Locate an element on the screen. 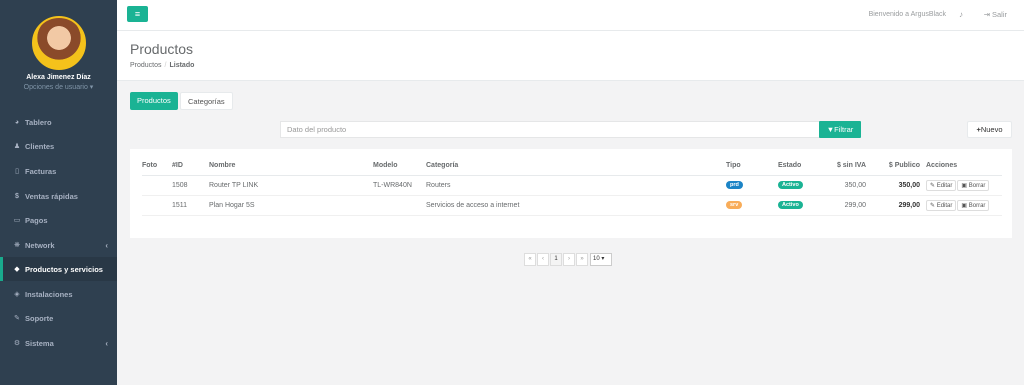  page-size-select: 10 ▾ is located at coordinates (601, 259).